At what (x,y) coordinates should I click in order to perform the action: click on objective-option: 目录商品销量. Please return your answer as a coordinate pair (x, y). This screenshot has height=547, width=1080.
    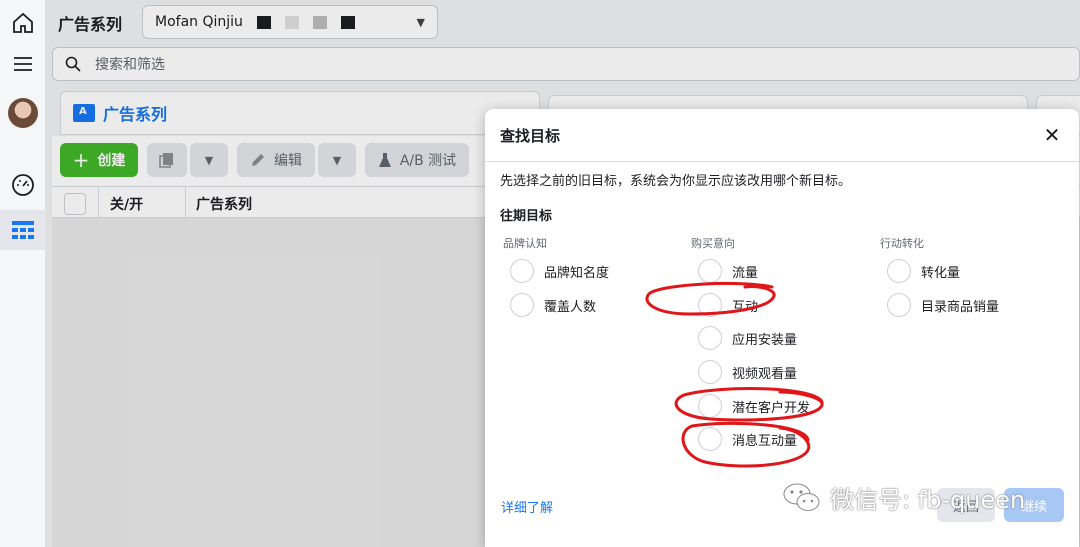
    Looking at the image, I should click on (943, 305).